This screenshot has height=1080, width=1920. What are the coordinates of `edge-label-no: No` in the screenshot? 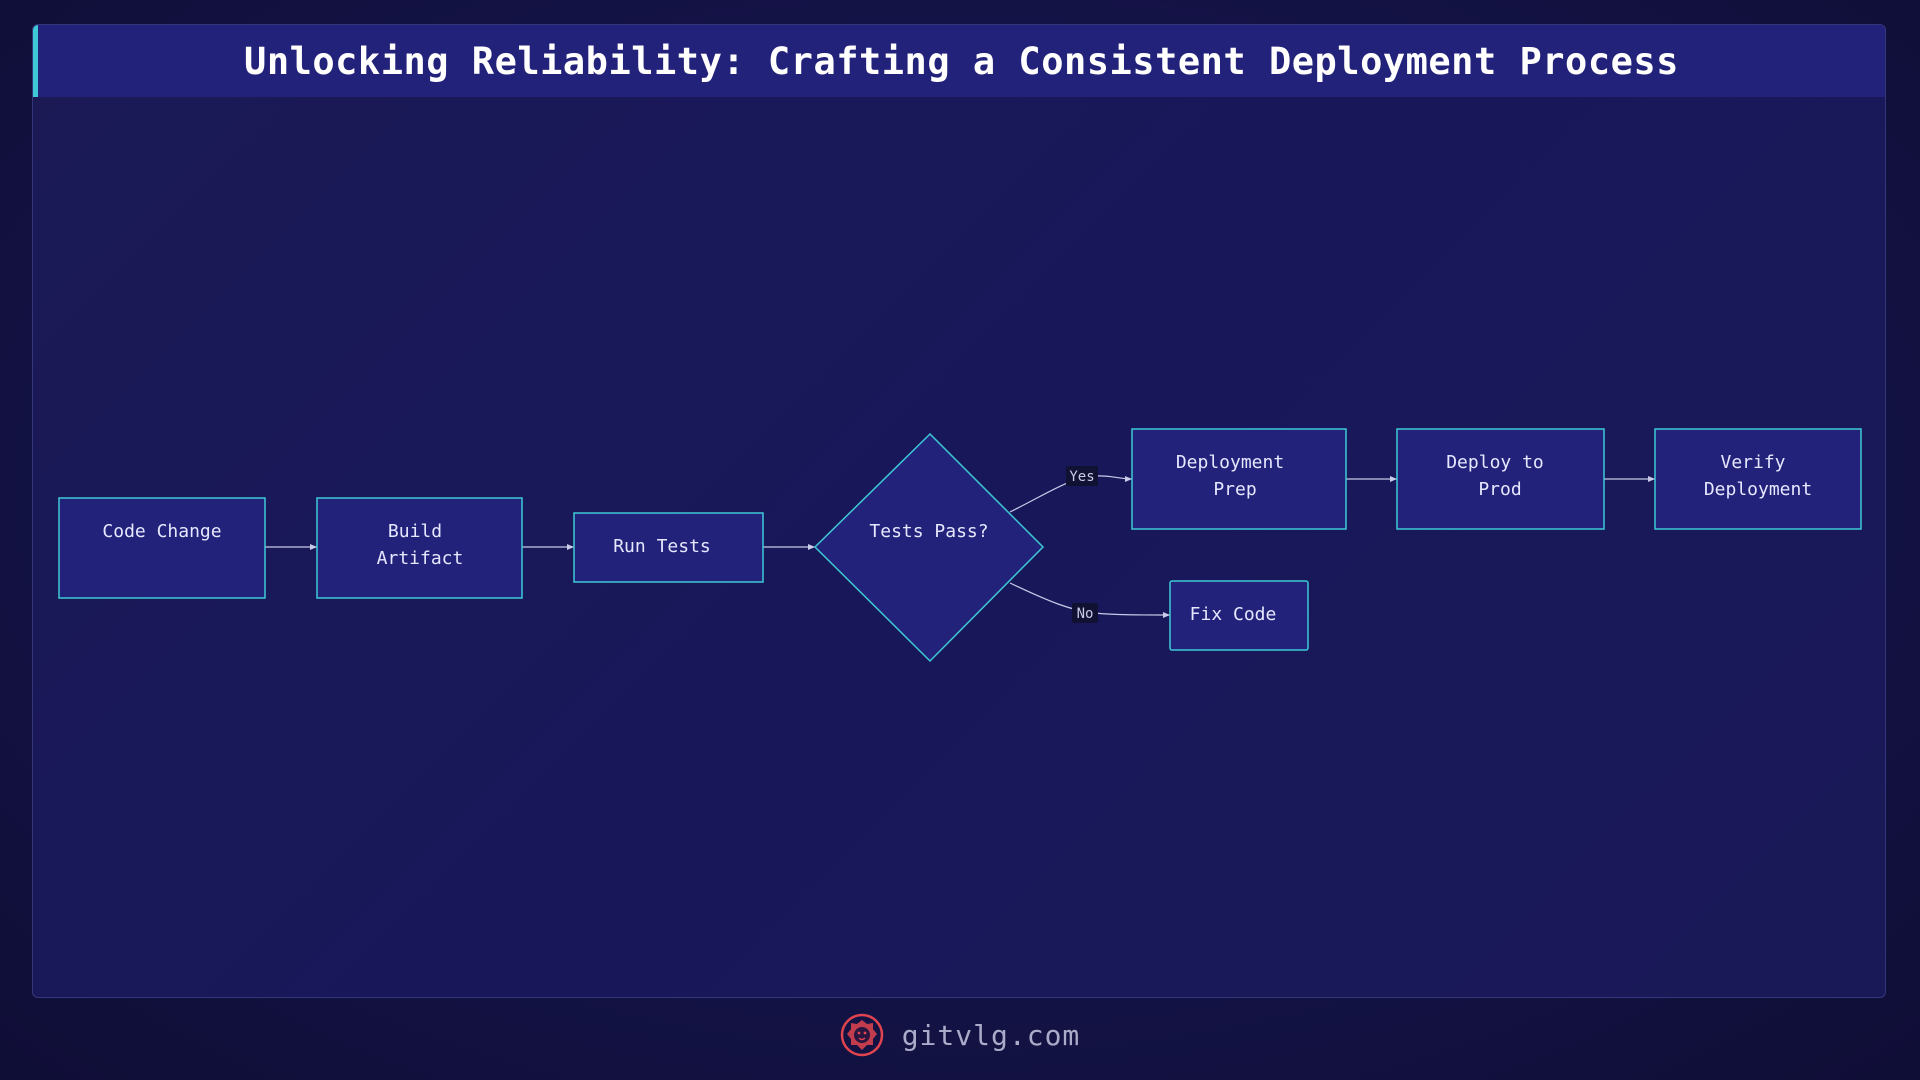 It's located at (1085, 613).